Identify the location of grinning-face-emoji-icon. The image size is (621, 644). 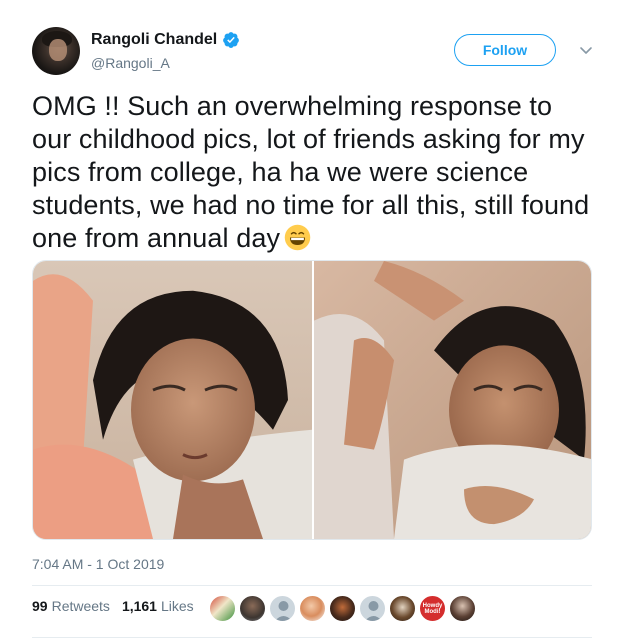
(297, 237).